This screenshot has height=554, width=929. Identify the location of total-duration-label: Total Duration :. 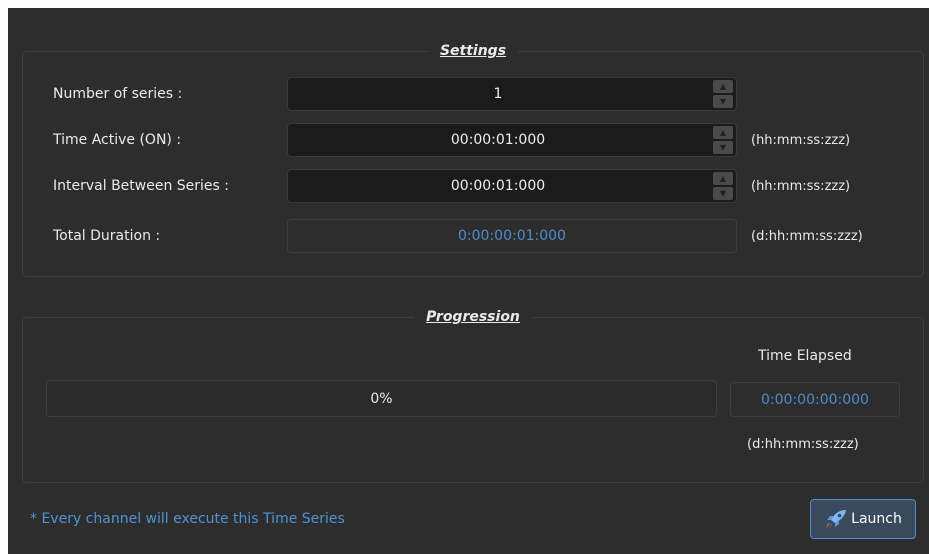
(107, 236).